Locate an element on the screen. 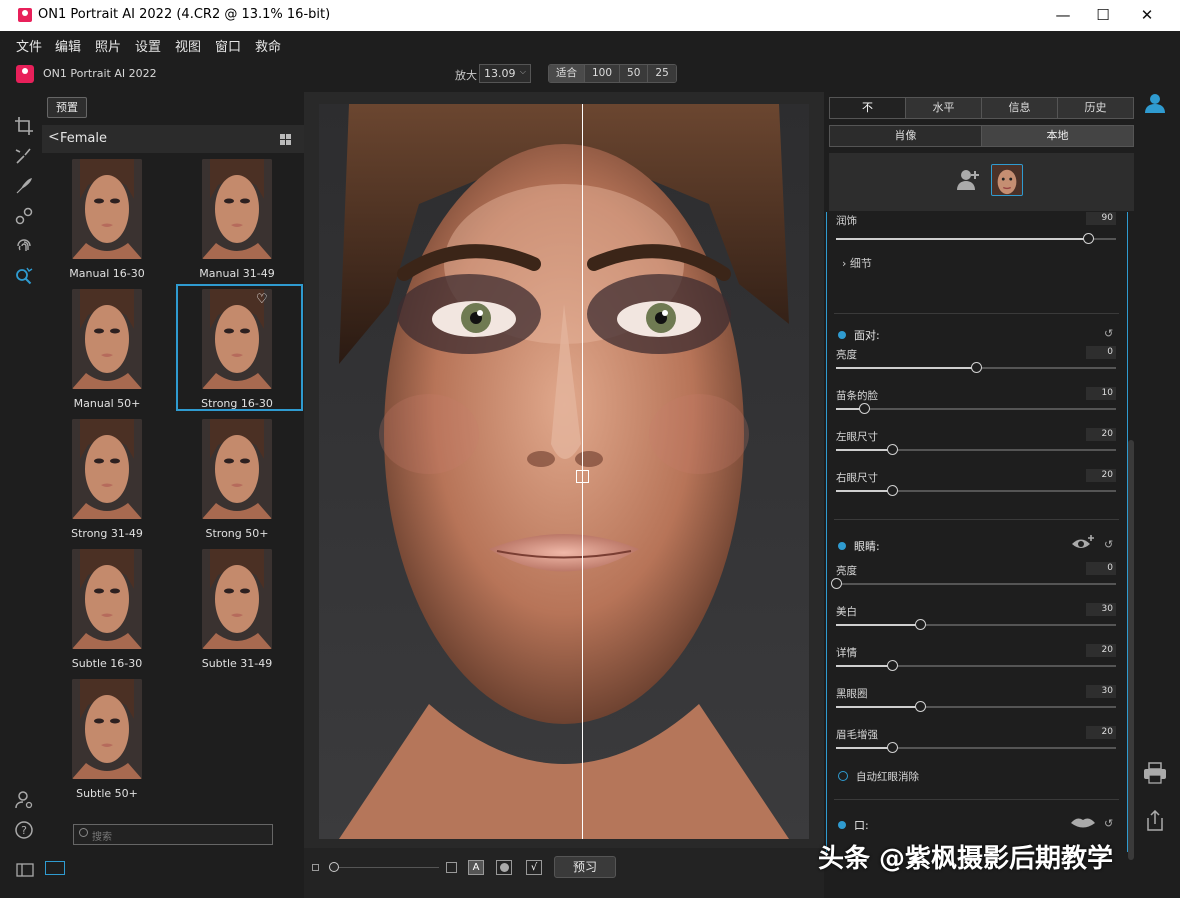 The height and width of the screenshot is (898, 1180). help-icon: ? is located at coordinates (24, 830).